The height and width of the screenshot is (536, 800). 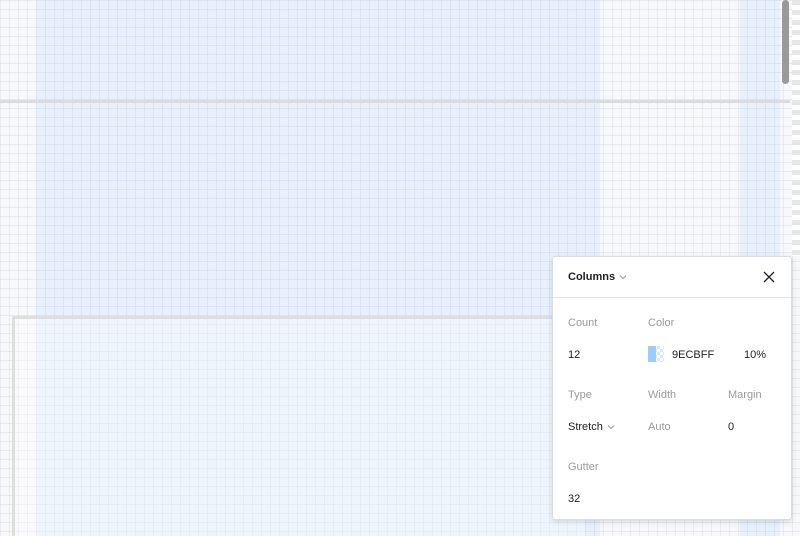 What do you see at coordinates (745, 395) in the screenshot?
I see `margin-label: Margin` at bounding box center [745, 395].